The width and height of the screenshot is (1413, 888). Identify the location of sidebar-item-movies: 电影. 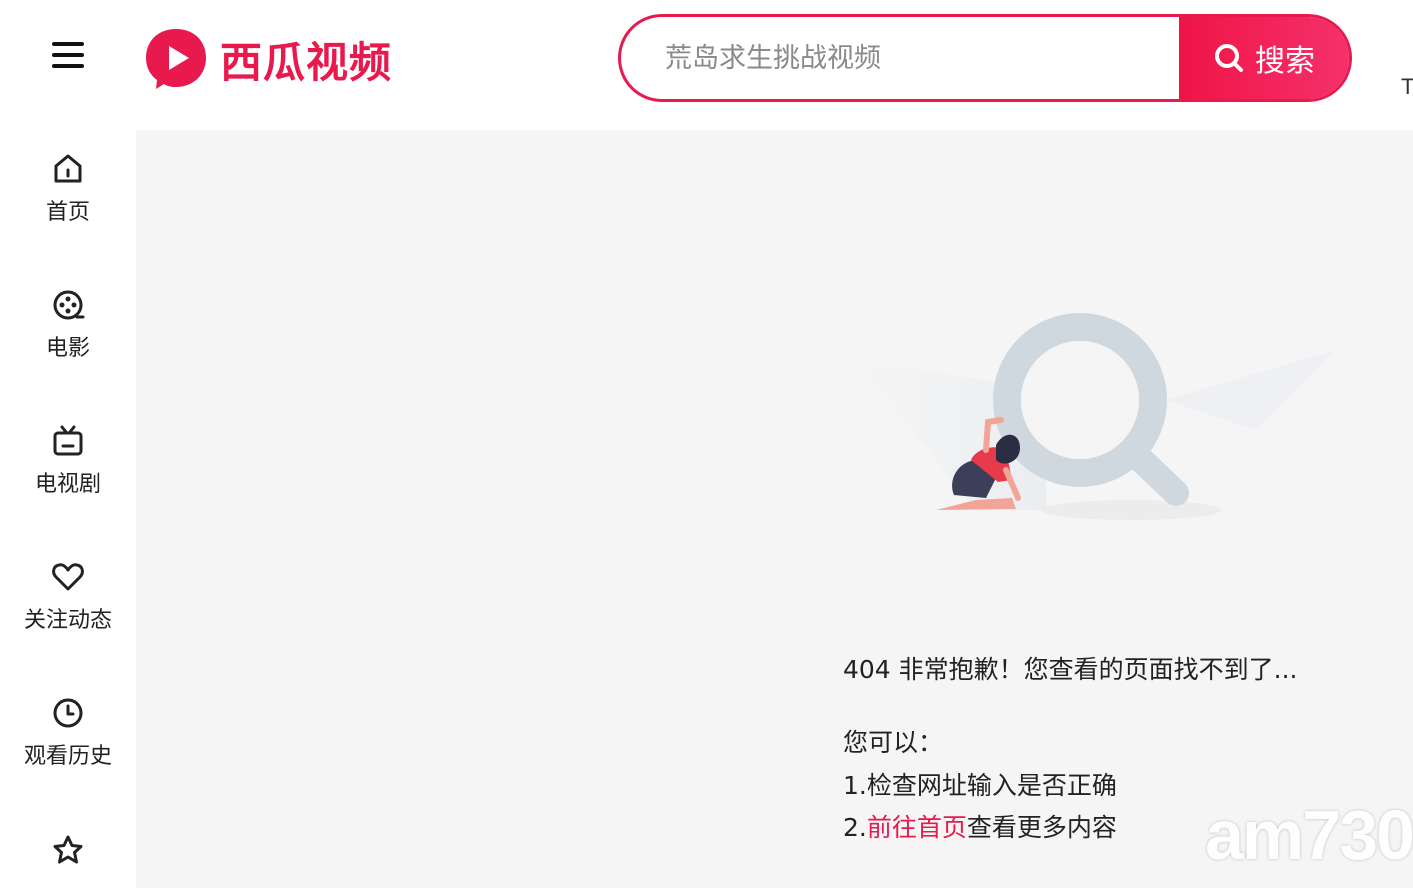
(68, 325).